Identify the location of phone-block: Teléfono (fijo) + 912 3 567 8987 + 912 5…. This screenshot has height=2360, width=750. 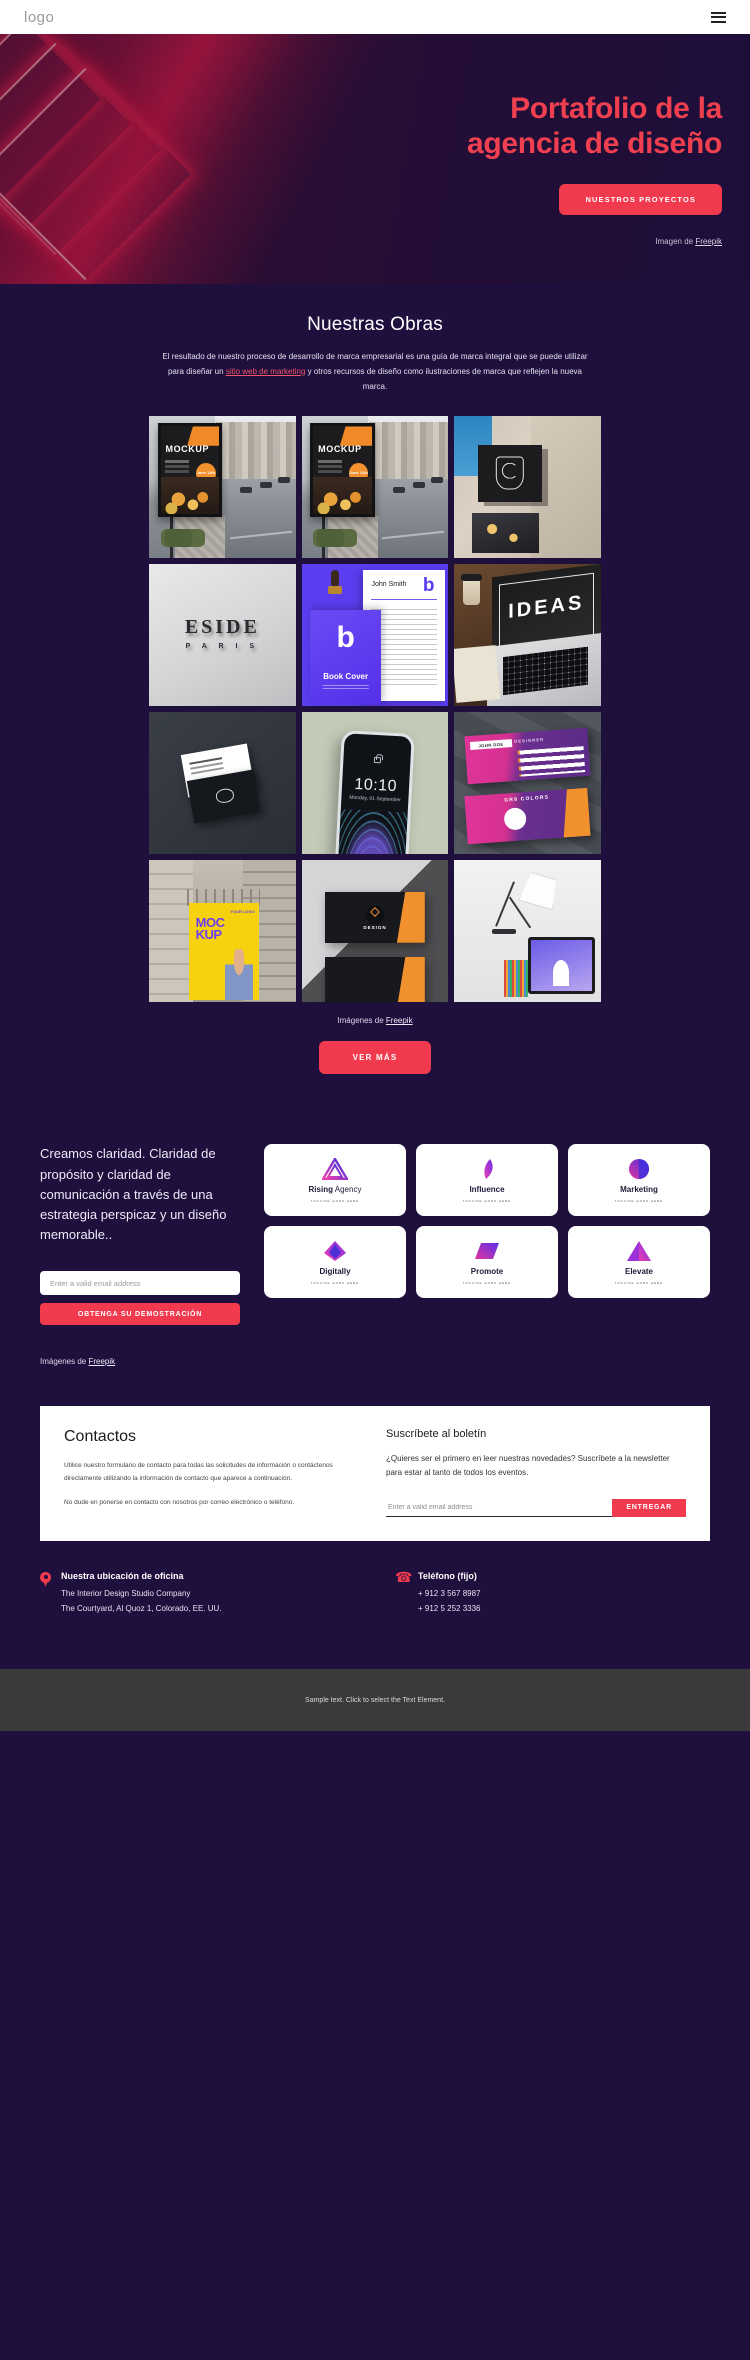
(552, 1592).